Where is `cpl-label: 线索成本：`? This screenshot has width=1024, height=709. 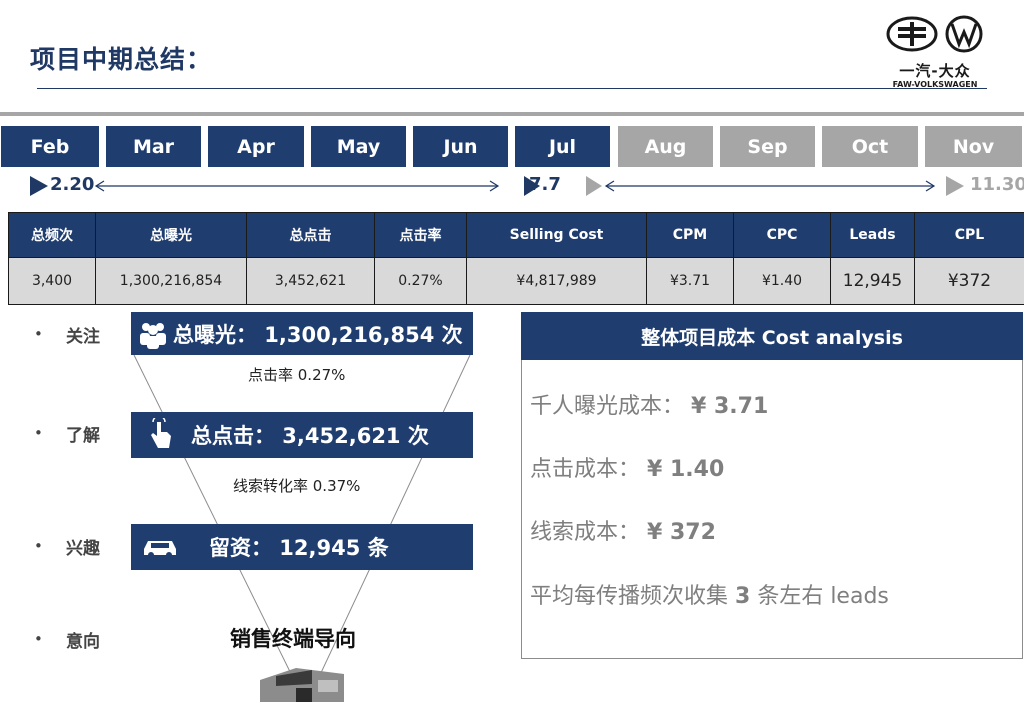
cpl-label: 线索成本： is located at coordinates (585, 532).